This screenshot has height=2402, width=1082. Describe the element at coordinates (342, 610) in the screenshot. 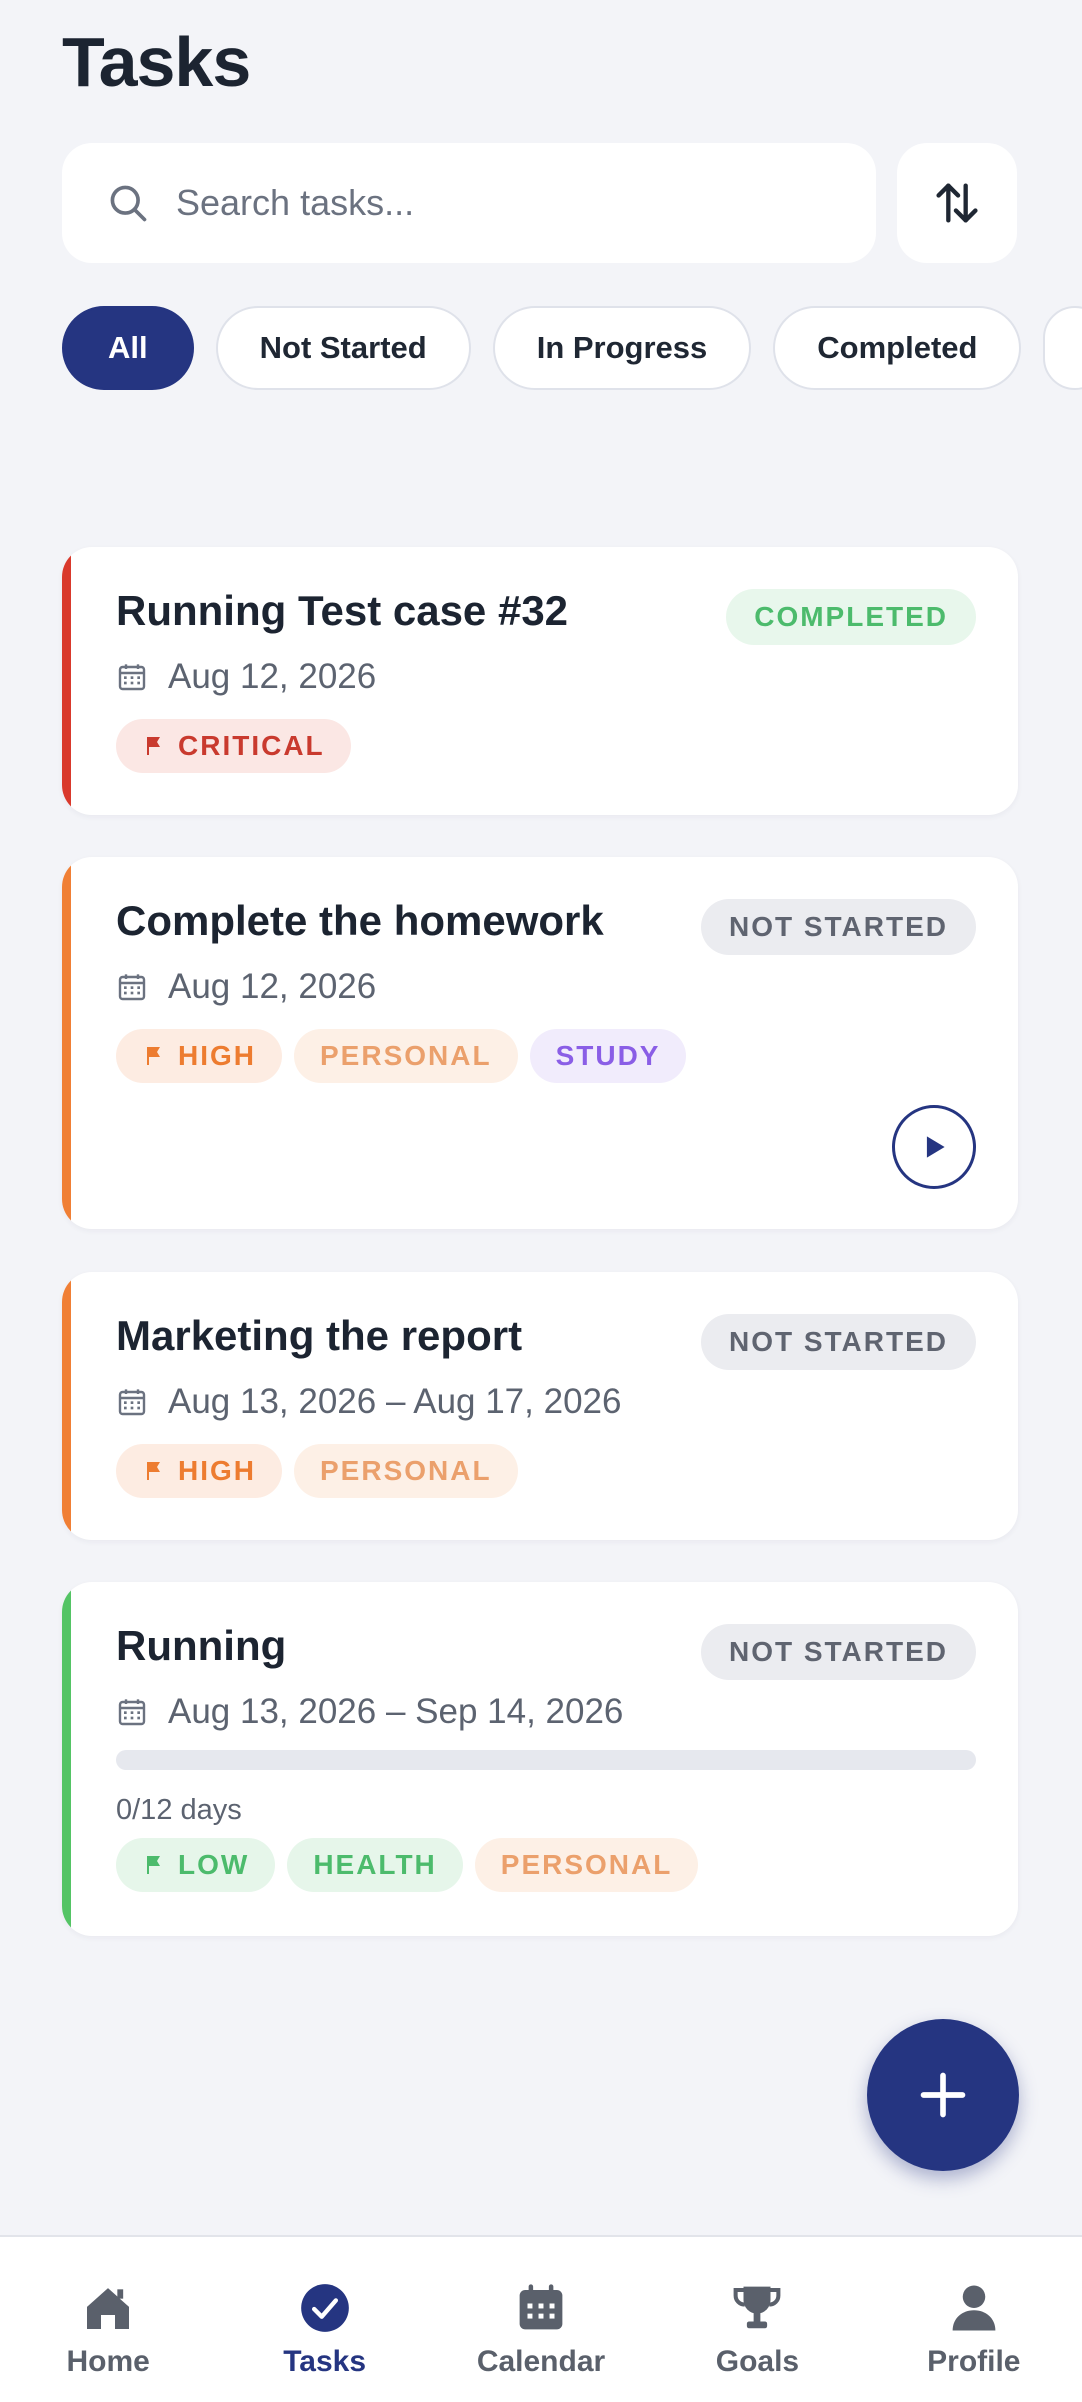

I see `task-title: Running Test case #32` at that location.